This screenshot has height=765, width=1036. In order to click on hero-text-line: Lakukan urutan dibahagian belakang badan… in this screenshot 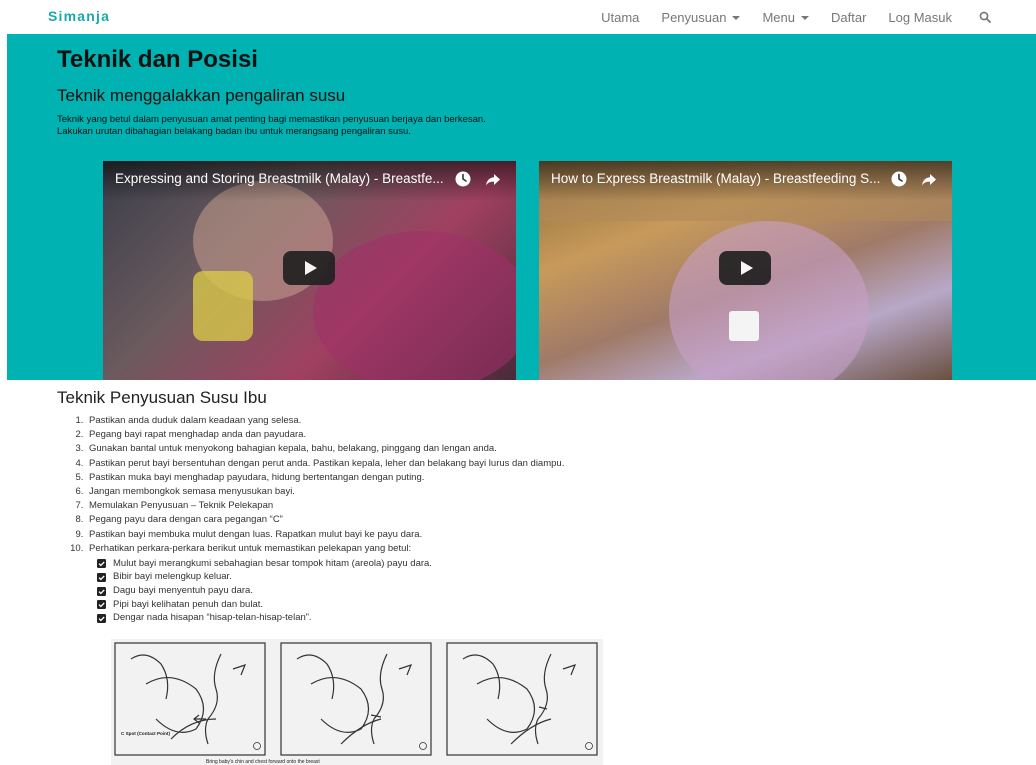, I will do `click(234, 131)`.